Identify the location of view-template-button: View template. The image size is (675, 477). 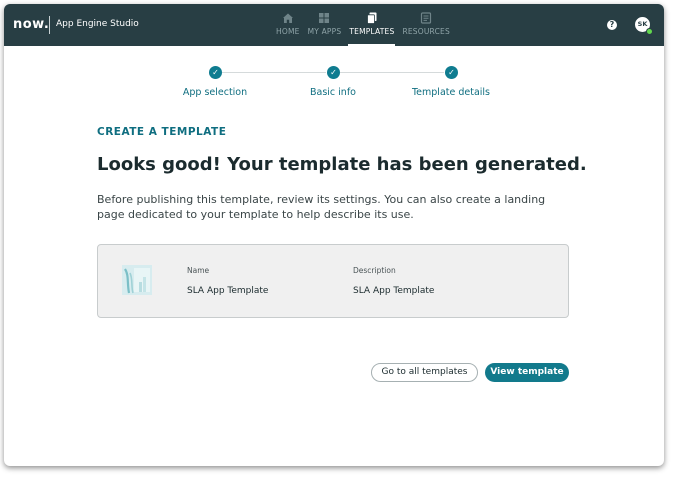
(527, 372).